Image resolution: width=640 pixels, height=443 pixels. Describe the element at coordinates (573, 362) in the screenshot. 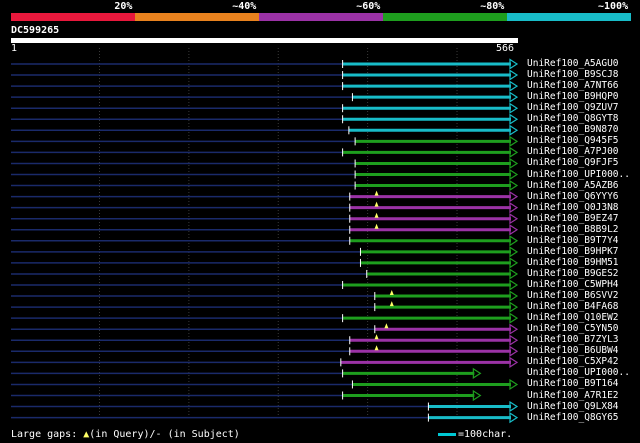

I see `hit-label: UniRef100_C5XP42` at that location.